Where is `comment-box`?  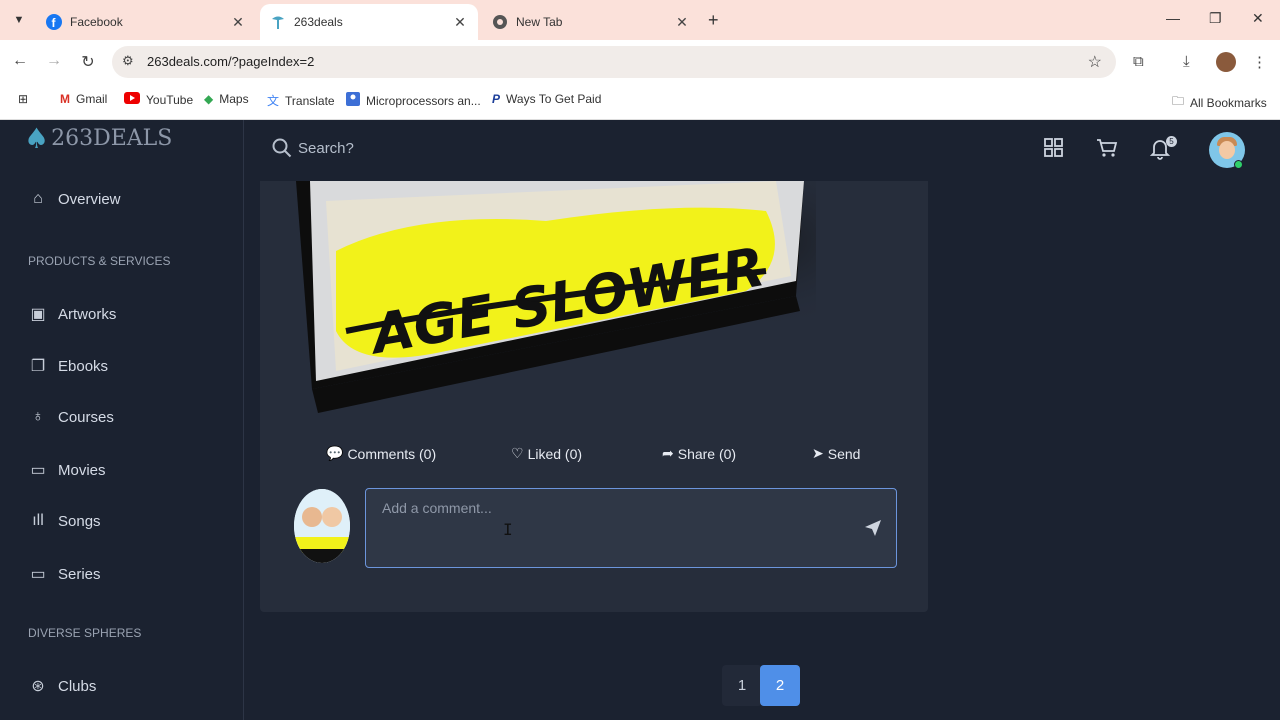 comment-box is located at coordinates (631, 528).